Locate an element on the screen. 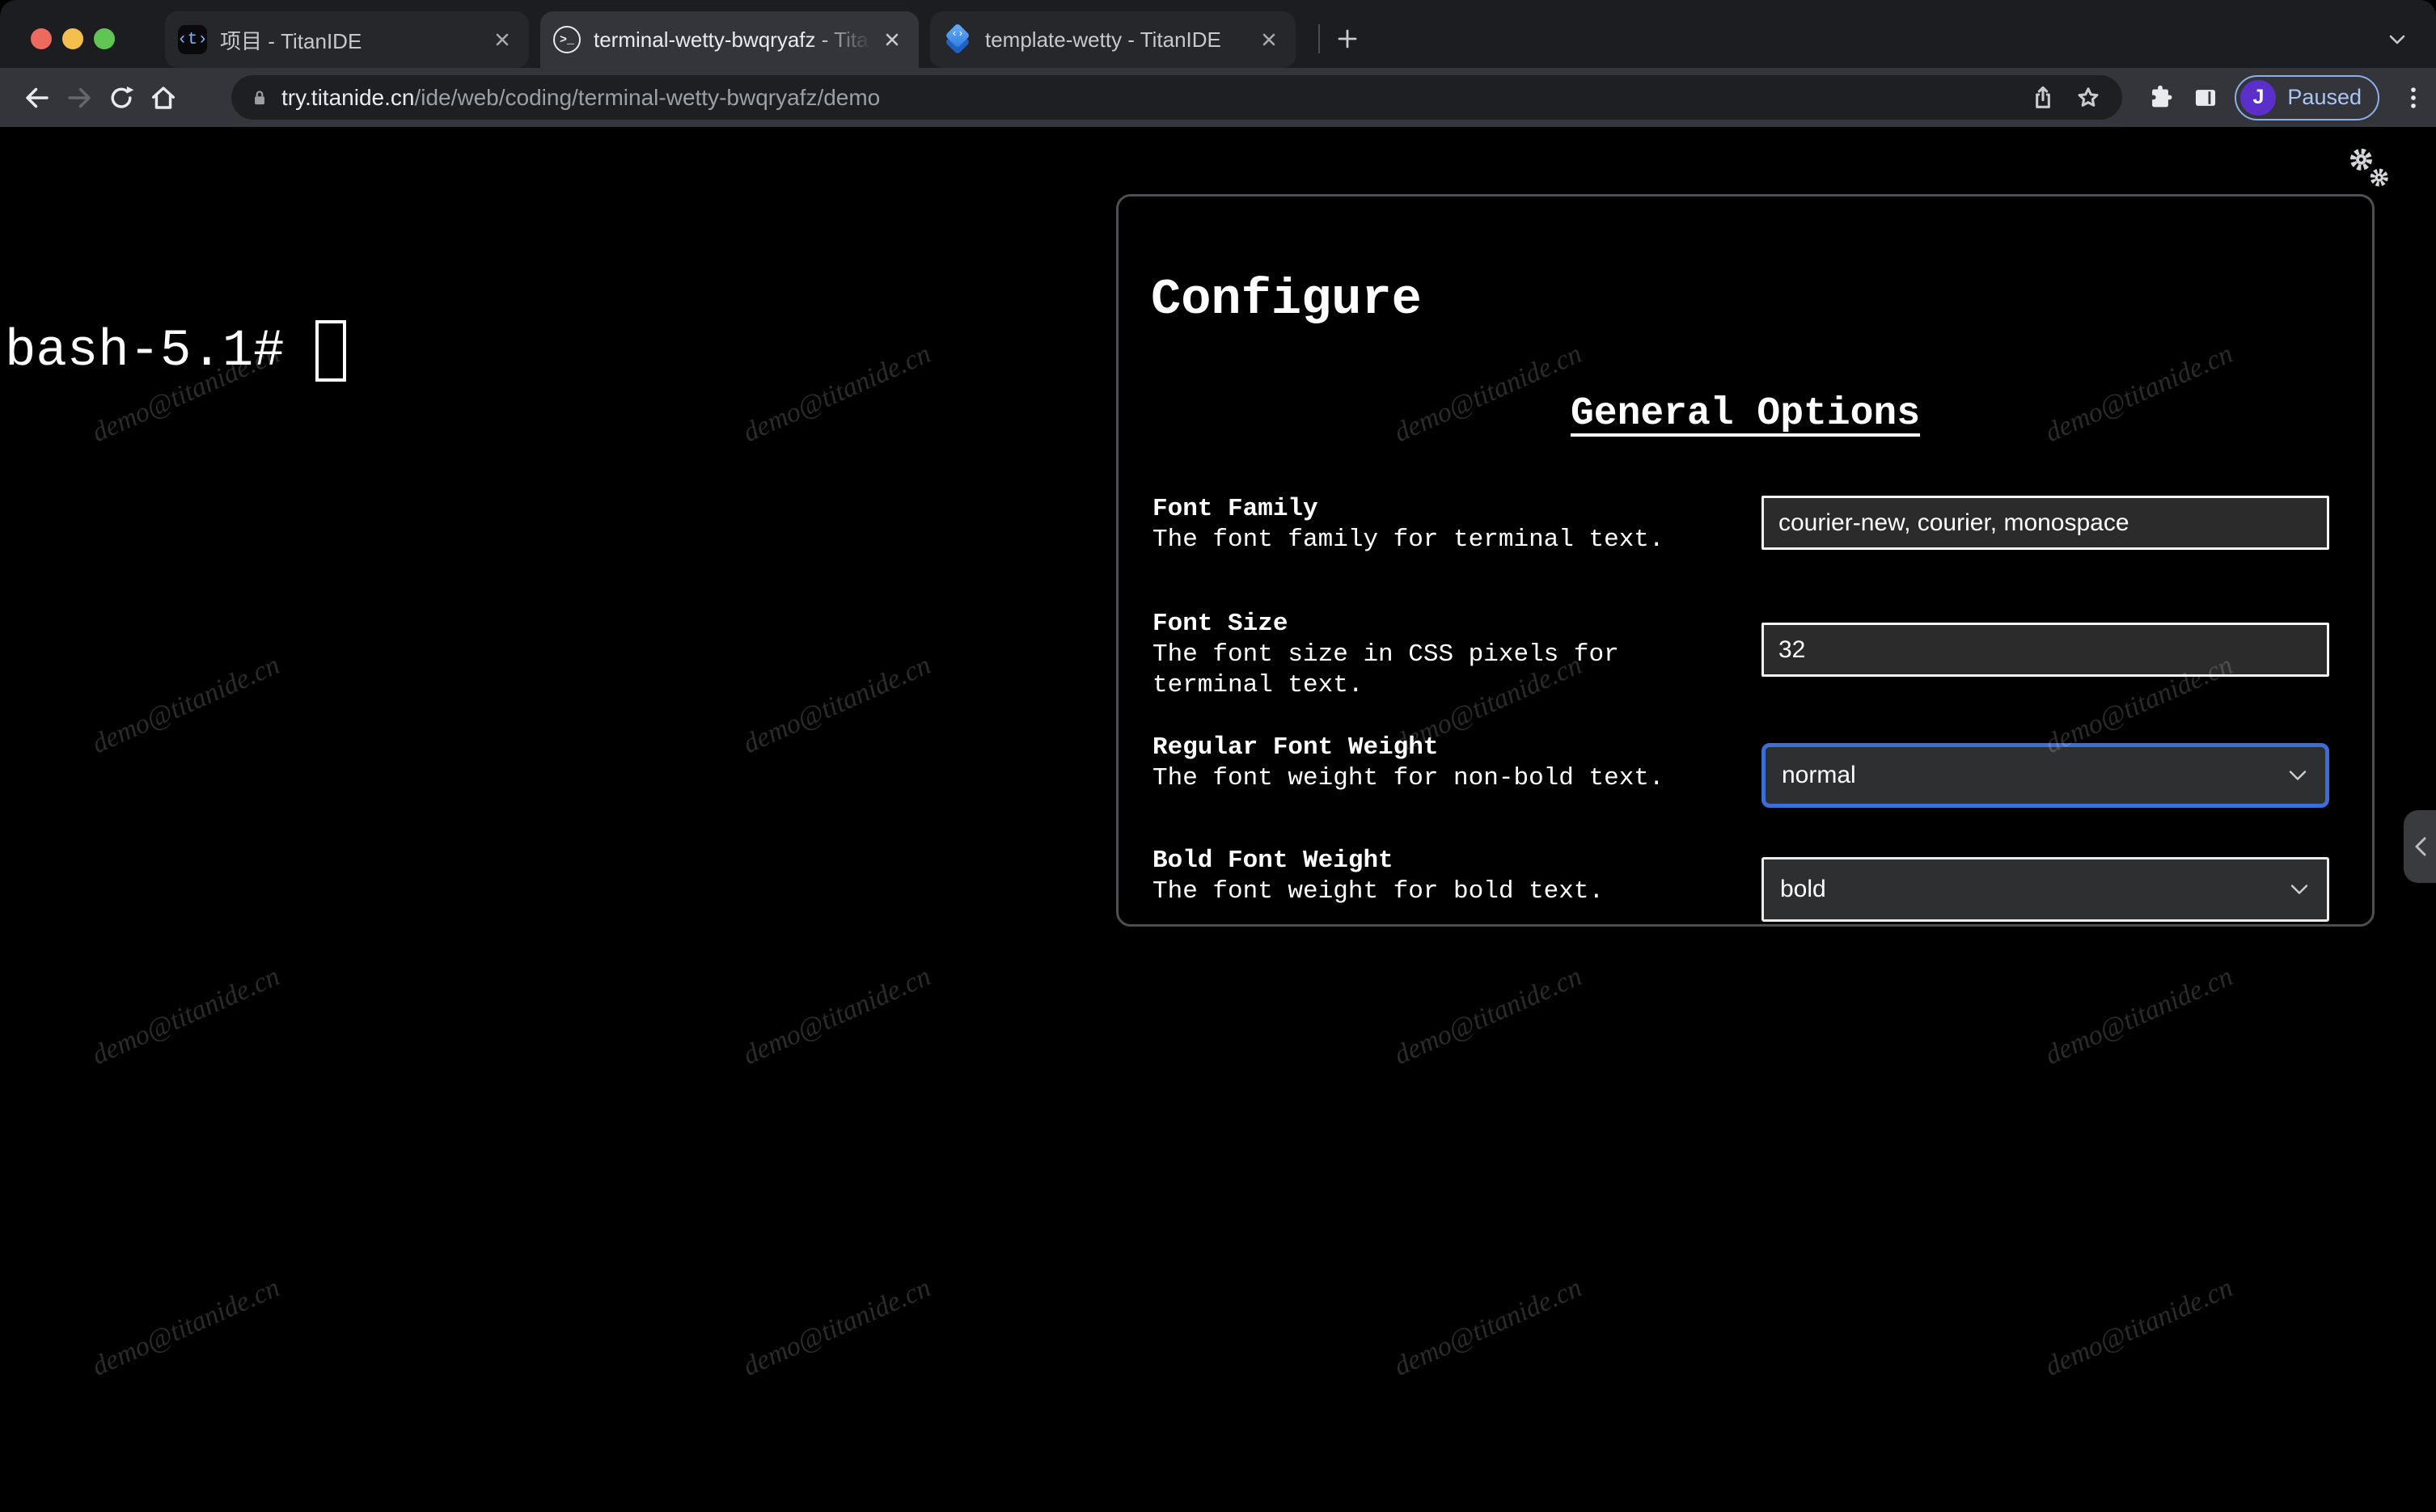  section-heading: General Options is located at coordinates (1745, 414).